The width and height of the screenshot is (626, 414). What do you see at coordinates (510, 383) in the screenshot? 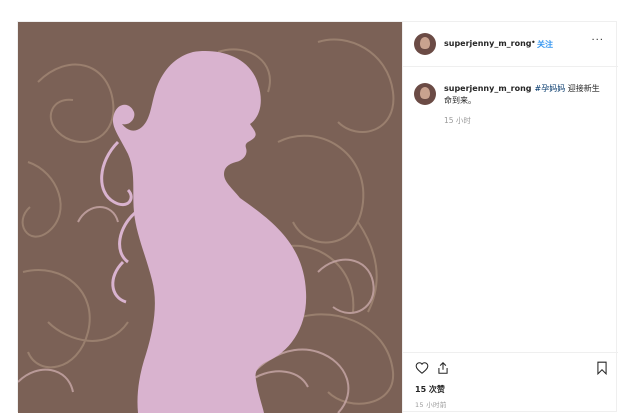
I see `action-bar: 15 次赞 15 小时前` at bounding box center [510, 383].